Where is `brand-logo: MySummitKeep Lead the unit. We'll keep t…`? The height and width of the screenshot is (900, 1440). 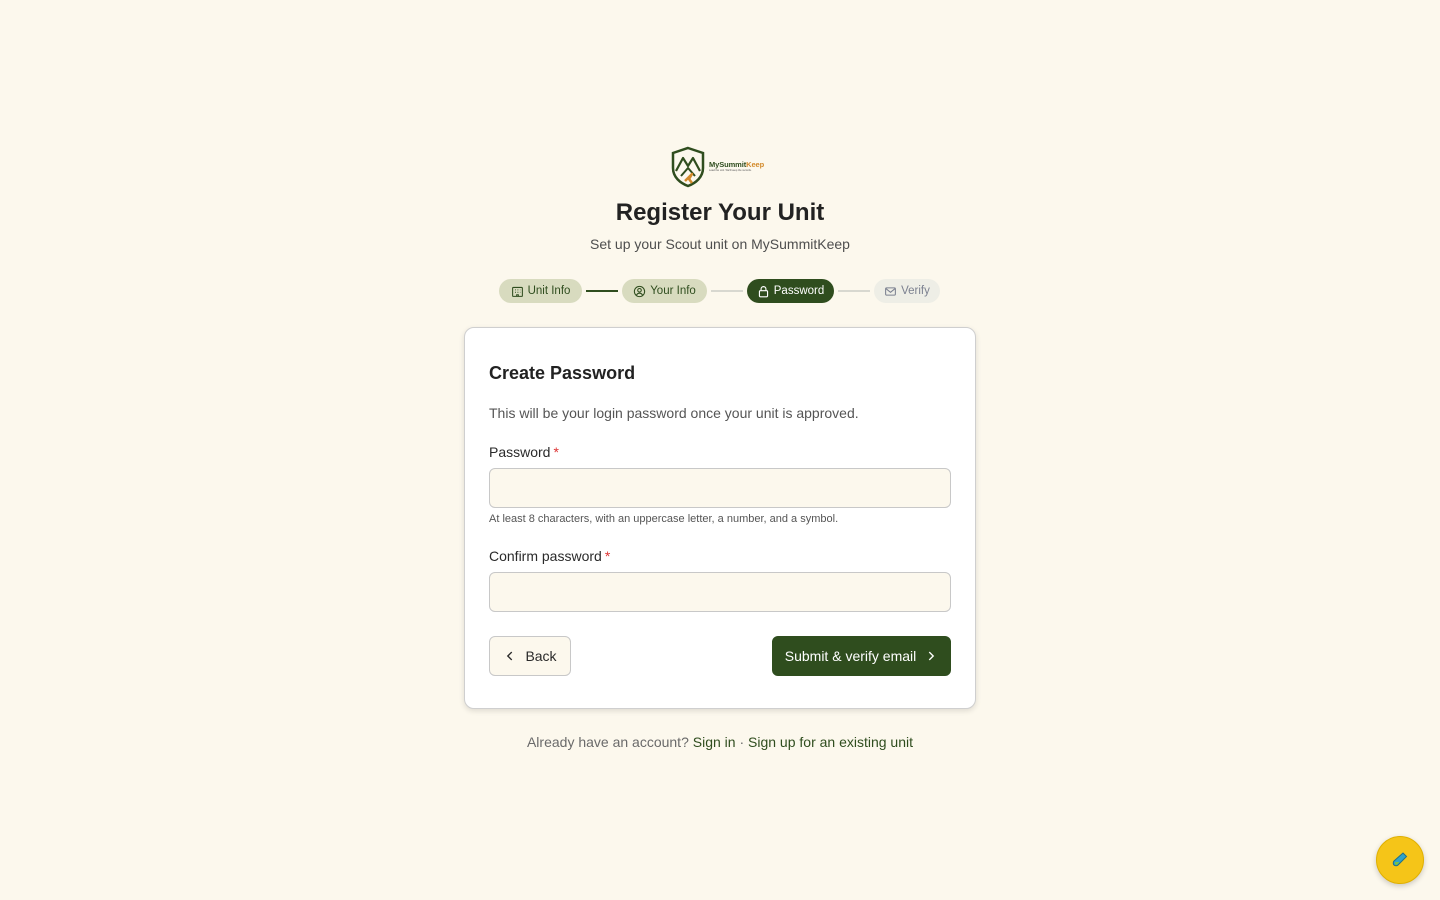
brand-logo: MySummitKeep Lead the unit. We'll keep t… is located at coordinates (720, 167).